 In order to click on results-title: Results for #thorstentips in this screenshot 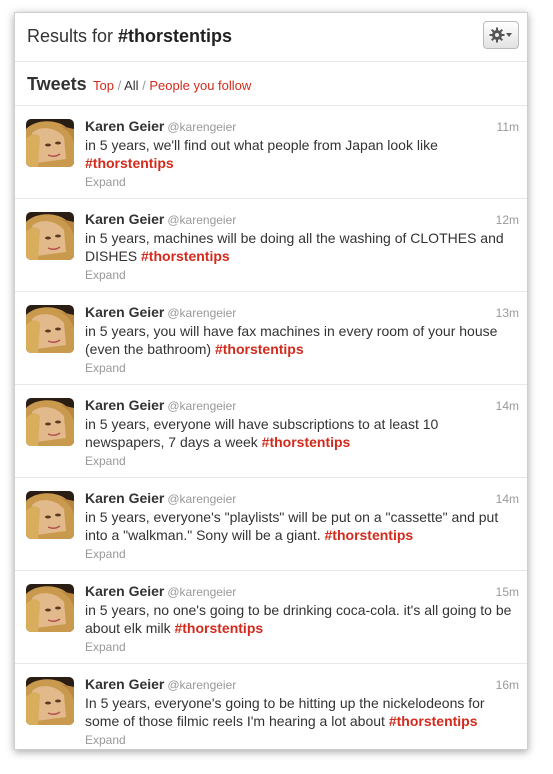, I will do `click(129, 36)`.